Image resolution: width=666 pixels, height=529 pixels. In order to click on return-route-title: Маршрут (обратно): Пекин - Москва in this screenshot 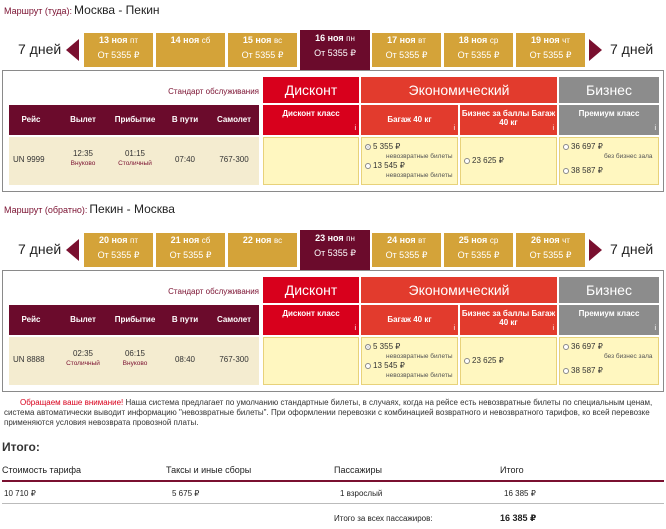, I will do `click(89, 209)`.